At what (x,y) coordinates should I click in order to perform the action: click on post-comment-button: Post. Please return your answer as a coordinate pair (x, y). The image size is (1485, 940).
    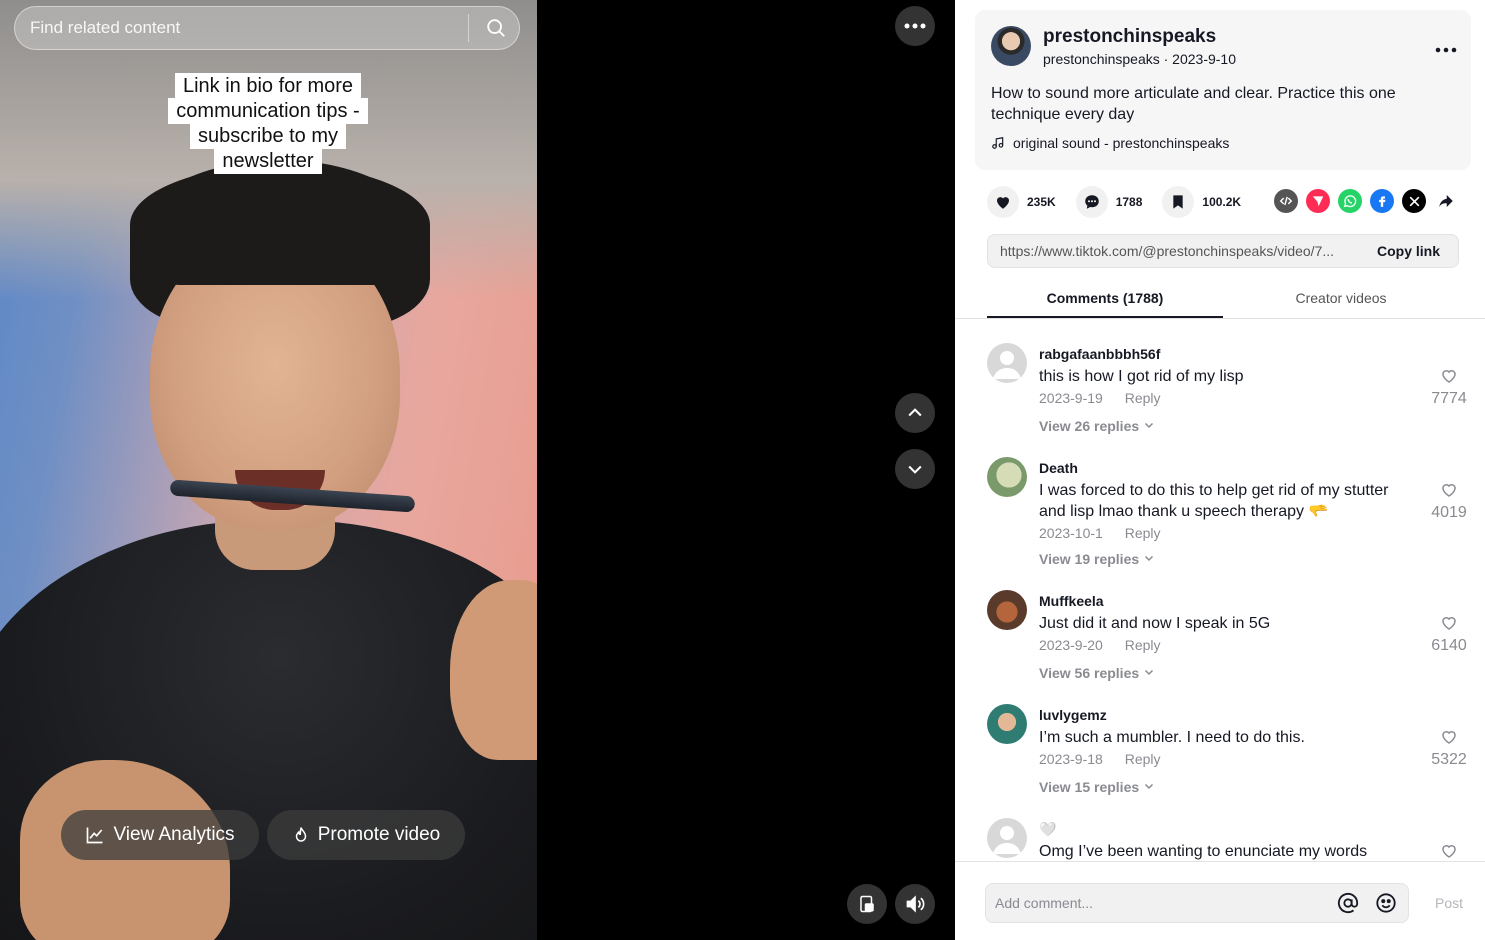
    Looking at the image, I should click on (1449, 903).